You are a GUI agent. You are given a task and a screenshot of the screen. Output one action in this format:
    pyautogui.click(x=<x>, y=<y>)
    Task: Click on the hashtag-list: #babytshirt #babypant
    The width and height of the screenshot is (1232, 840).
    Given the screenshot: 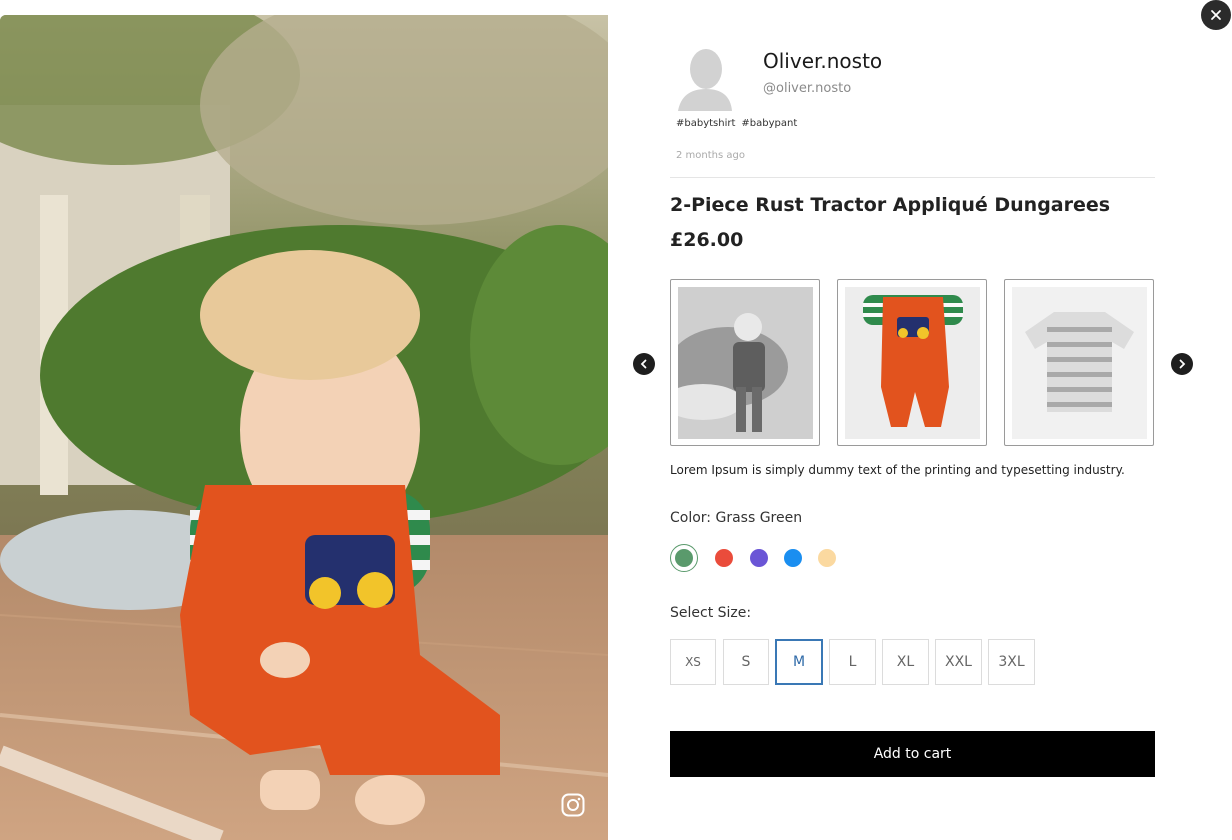 What is the action you would take?
    pyautogui.click(x=736, y=123)
    